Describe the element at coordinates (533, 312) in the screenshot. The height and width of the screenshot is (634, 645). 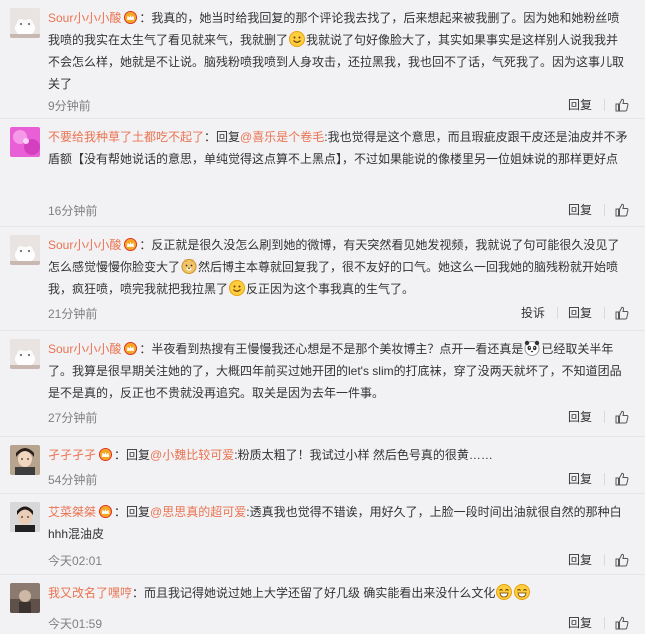
I see `report-button: 投诉` at that location.